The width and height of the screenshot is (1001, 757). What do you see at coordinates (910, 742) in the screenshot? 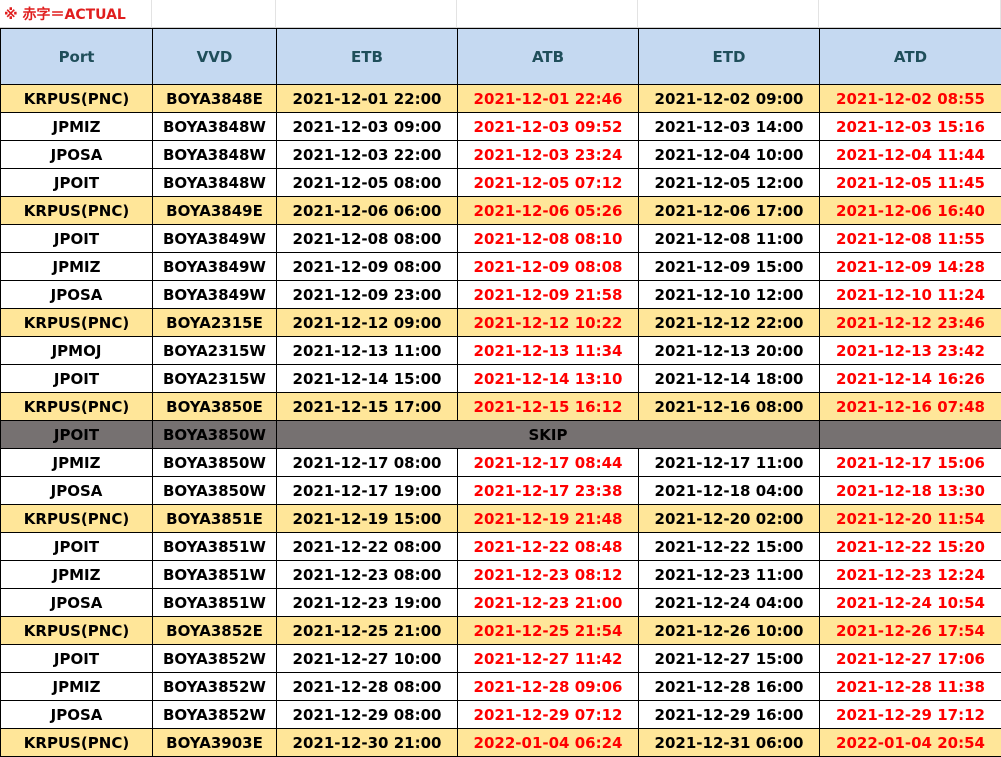
I see `atd-cell: 2022-01-04 20:54` at bounding box center [910, 742].